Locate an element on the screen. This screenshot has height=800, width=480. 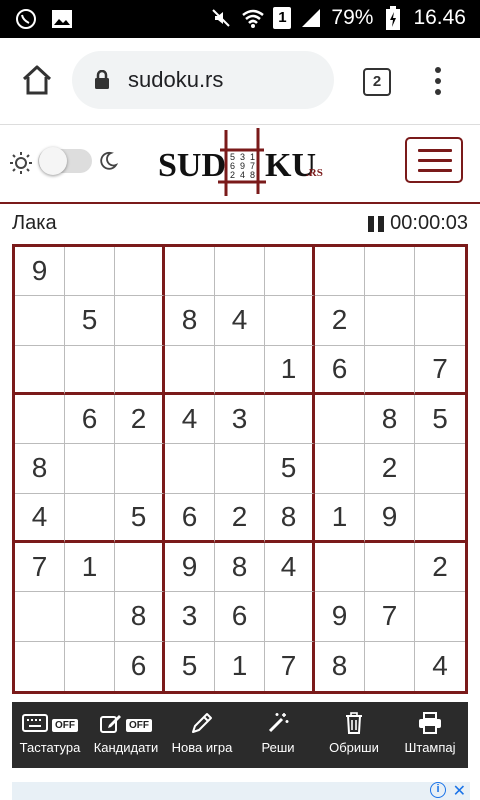
more-options-icon is located at coordinates (438, 81).